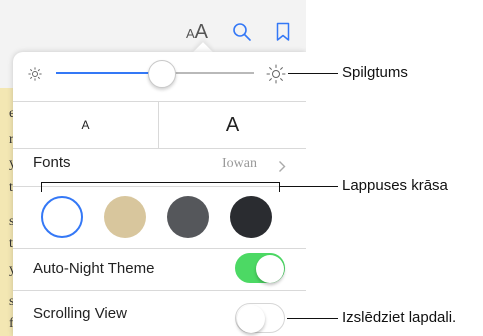 The height and width of the screenshot is (336, 483). Describe the element at coordinates (159, 186) in the screenshot. I see `divider` at that location.